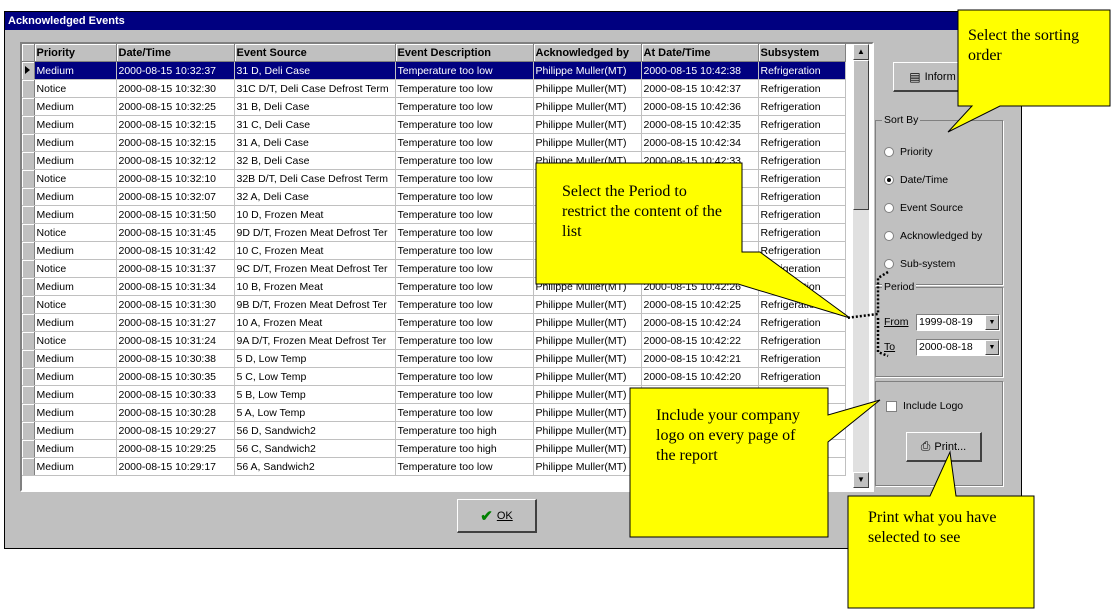 The image size is (1119, 611). What do you see at coordinates (867, 314) in the screenshot?
I see `period-bracket` at bounding box center [867, 314].